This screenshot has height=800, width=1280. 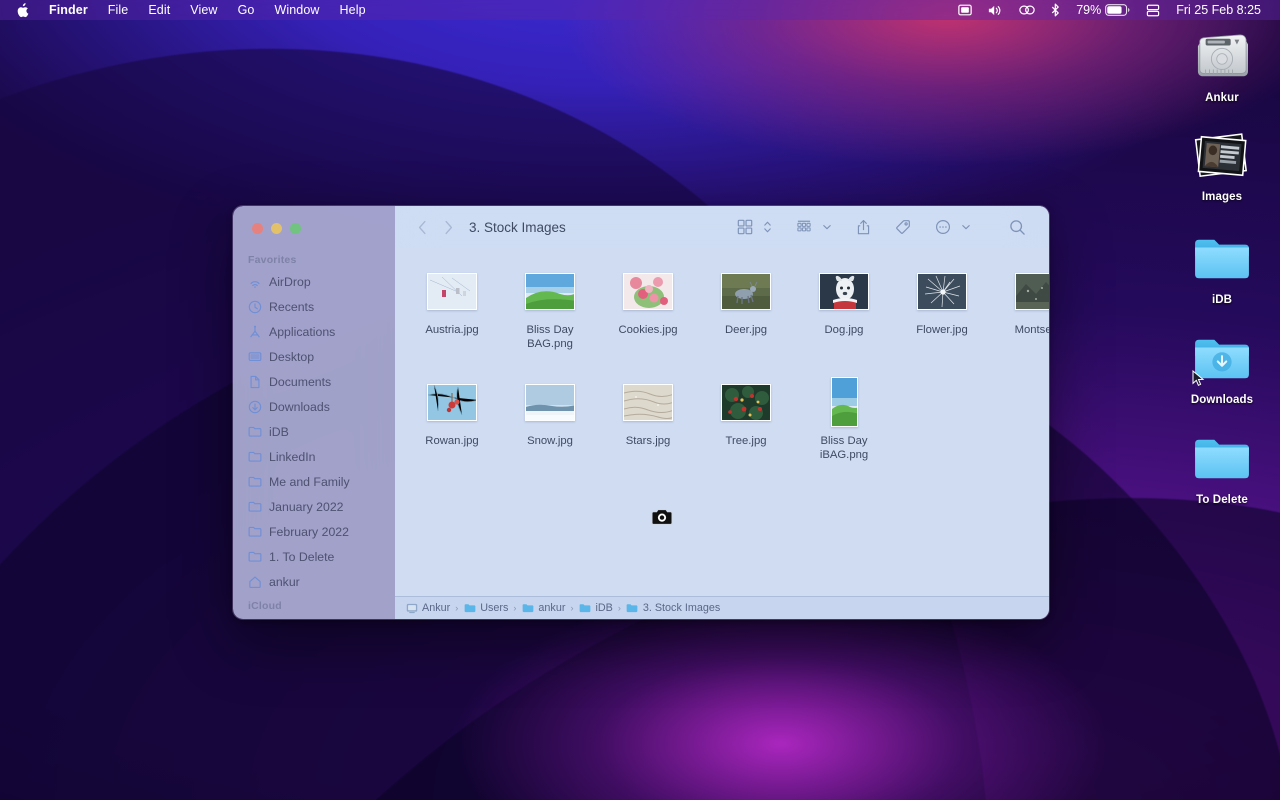 I want to click on apple-logo-icon, so click(x=25, y=10).